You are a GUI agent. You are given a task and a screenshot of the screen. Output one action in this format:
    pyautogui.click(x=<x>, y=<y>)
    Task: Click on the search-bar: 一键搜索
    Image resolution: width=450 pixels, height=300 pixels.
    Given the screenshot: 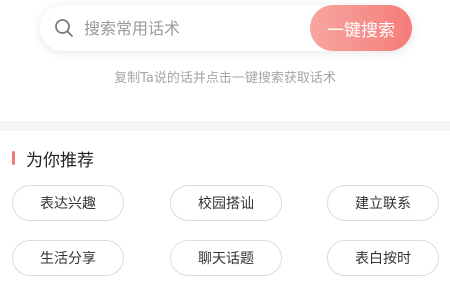 What is the action you would take?
    pyautogui.click(x=226, y=28)
    